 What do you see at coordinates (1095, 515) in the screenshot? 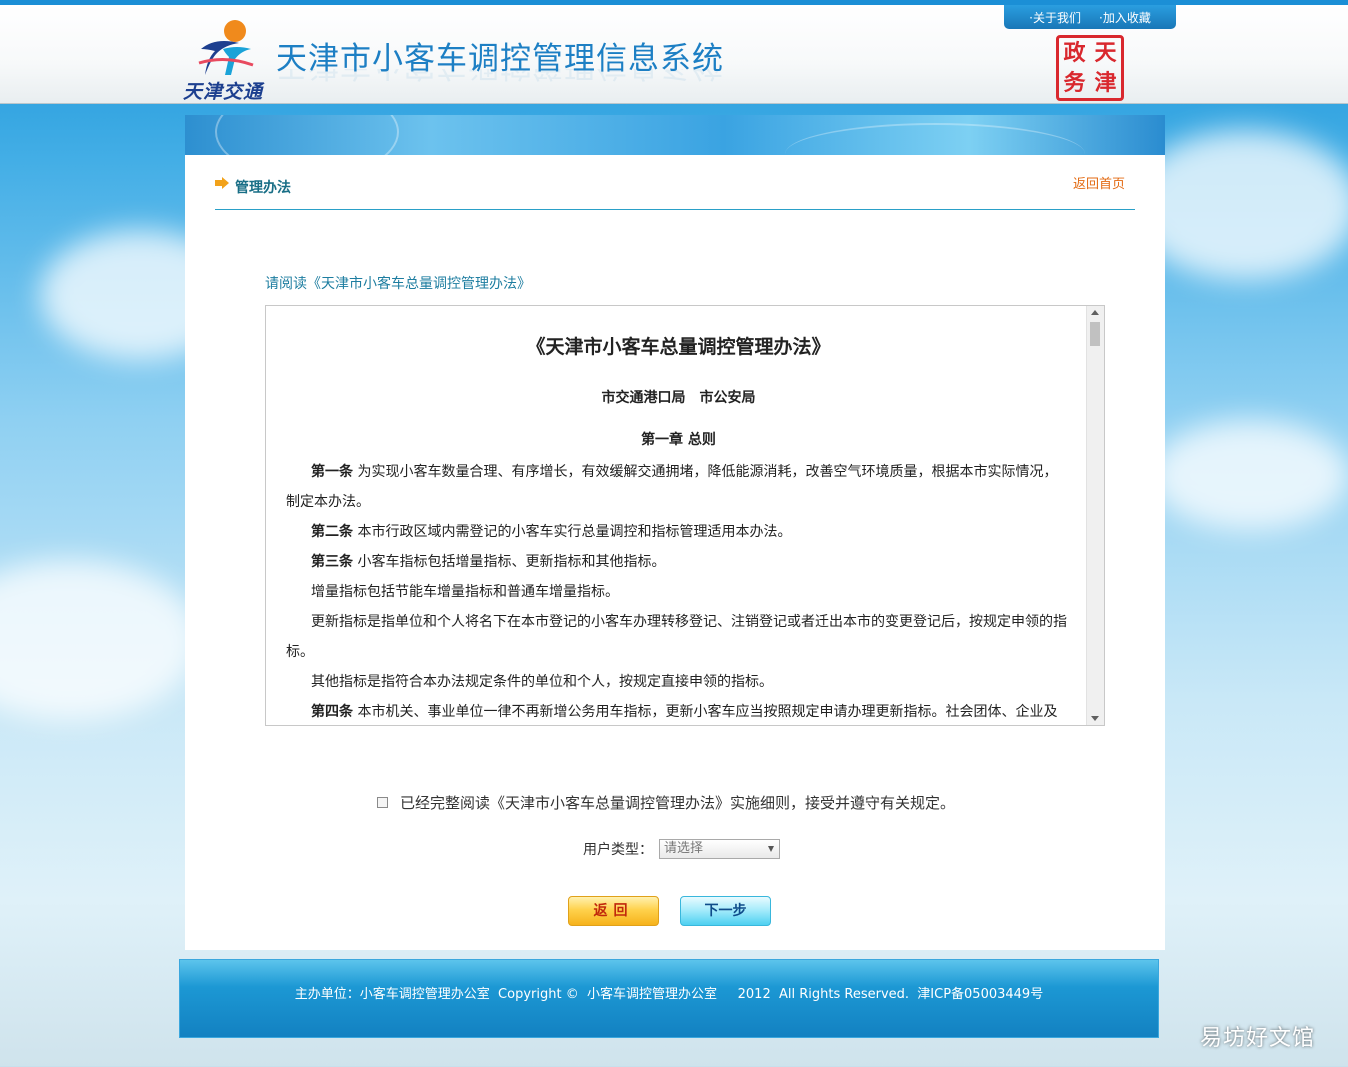
I see `vertical-scrollbar` at bounding box center [1095, 515].